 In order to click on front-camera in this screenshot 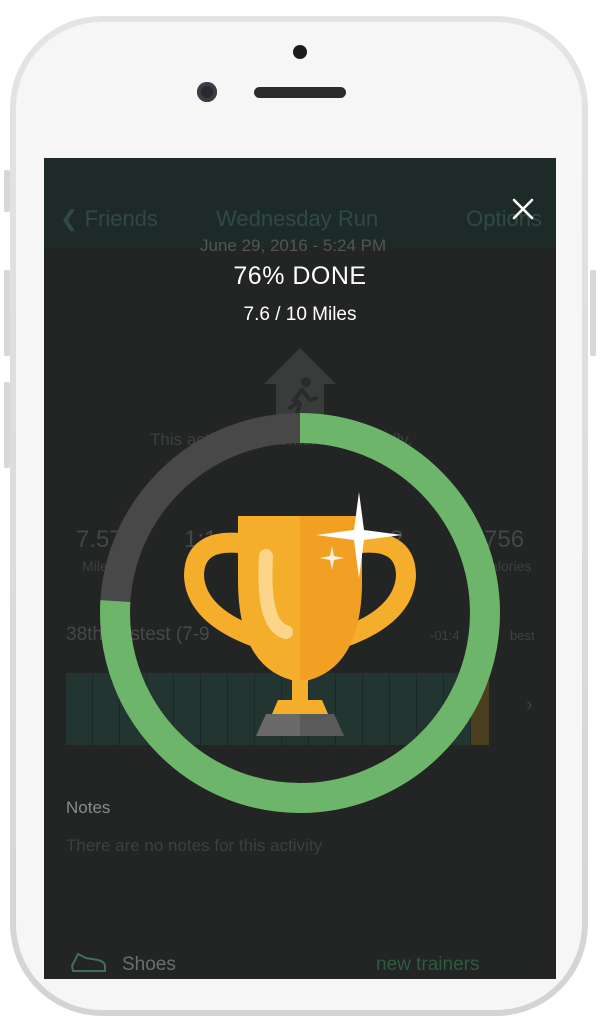, I will do `click(207, 92)`.